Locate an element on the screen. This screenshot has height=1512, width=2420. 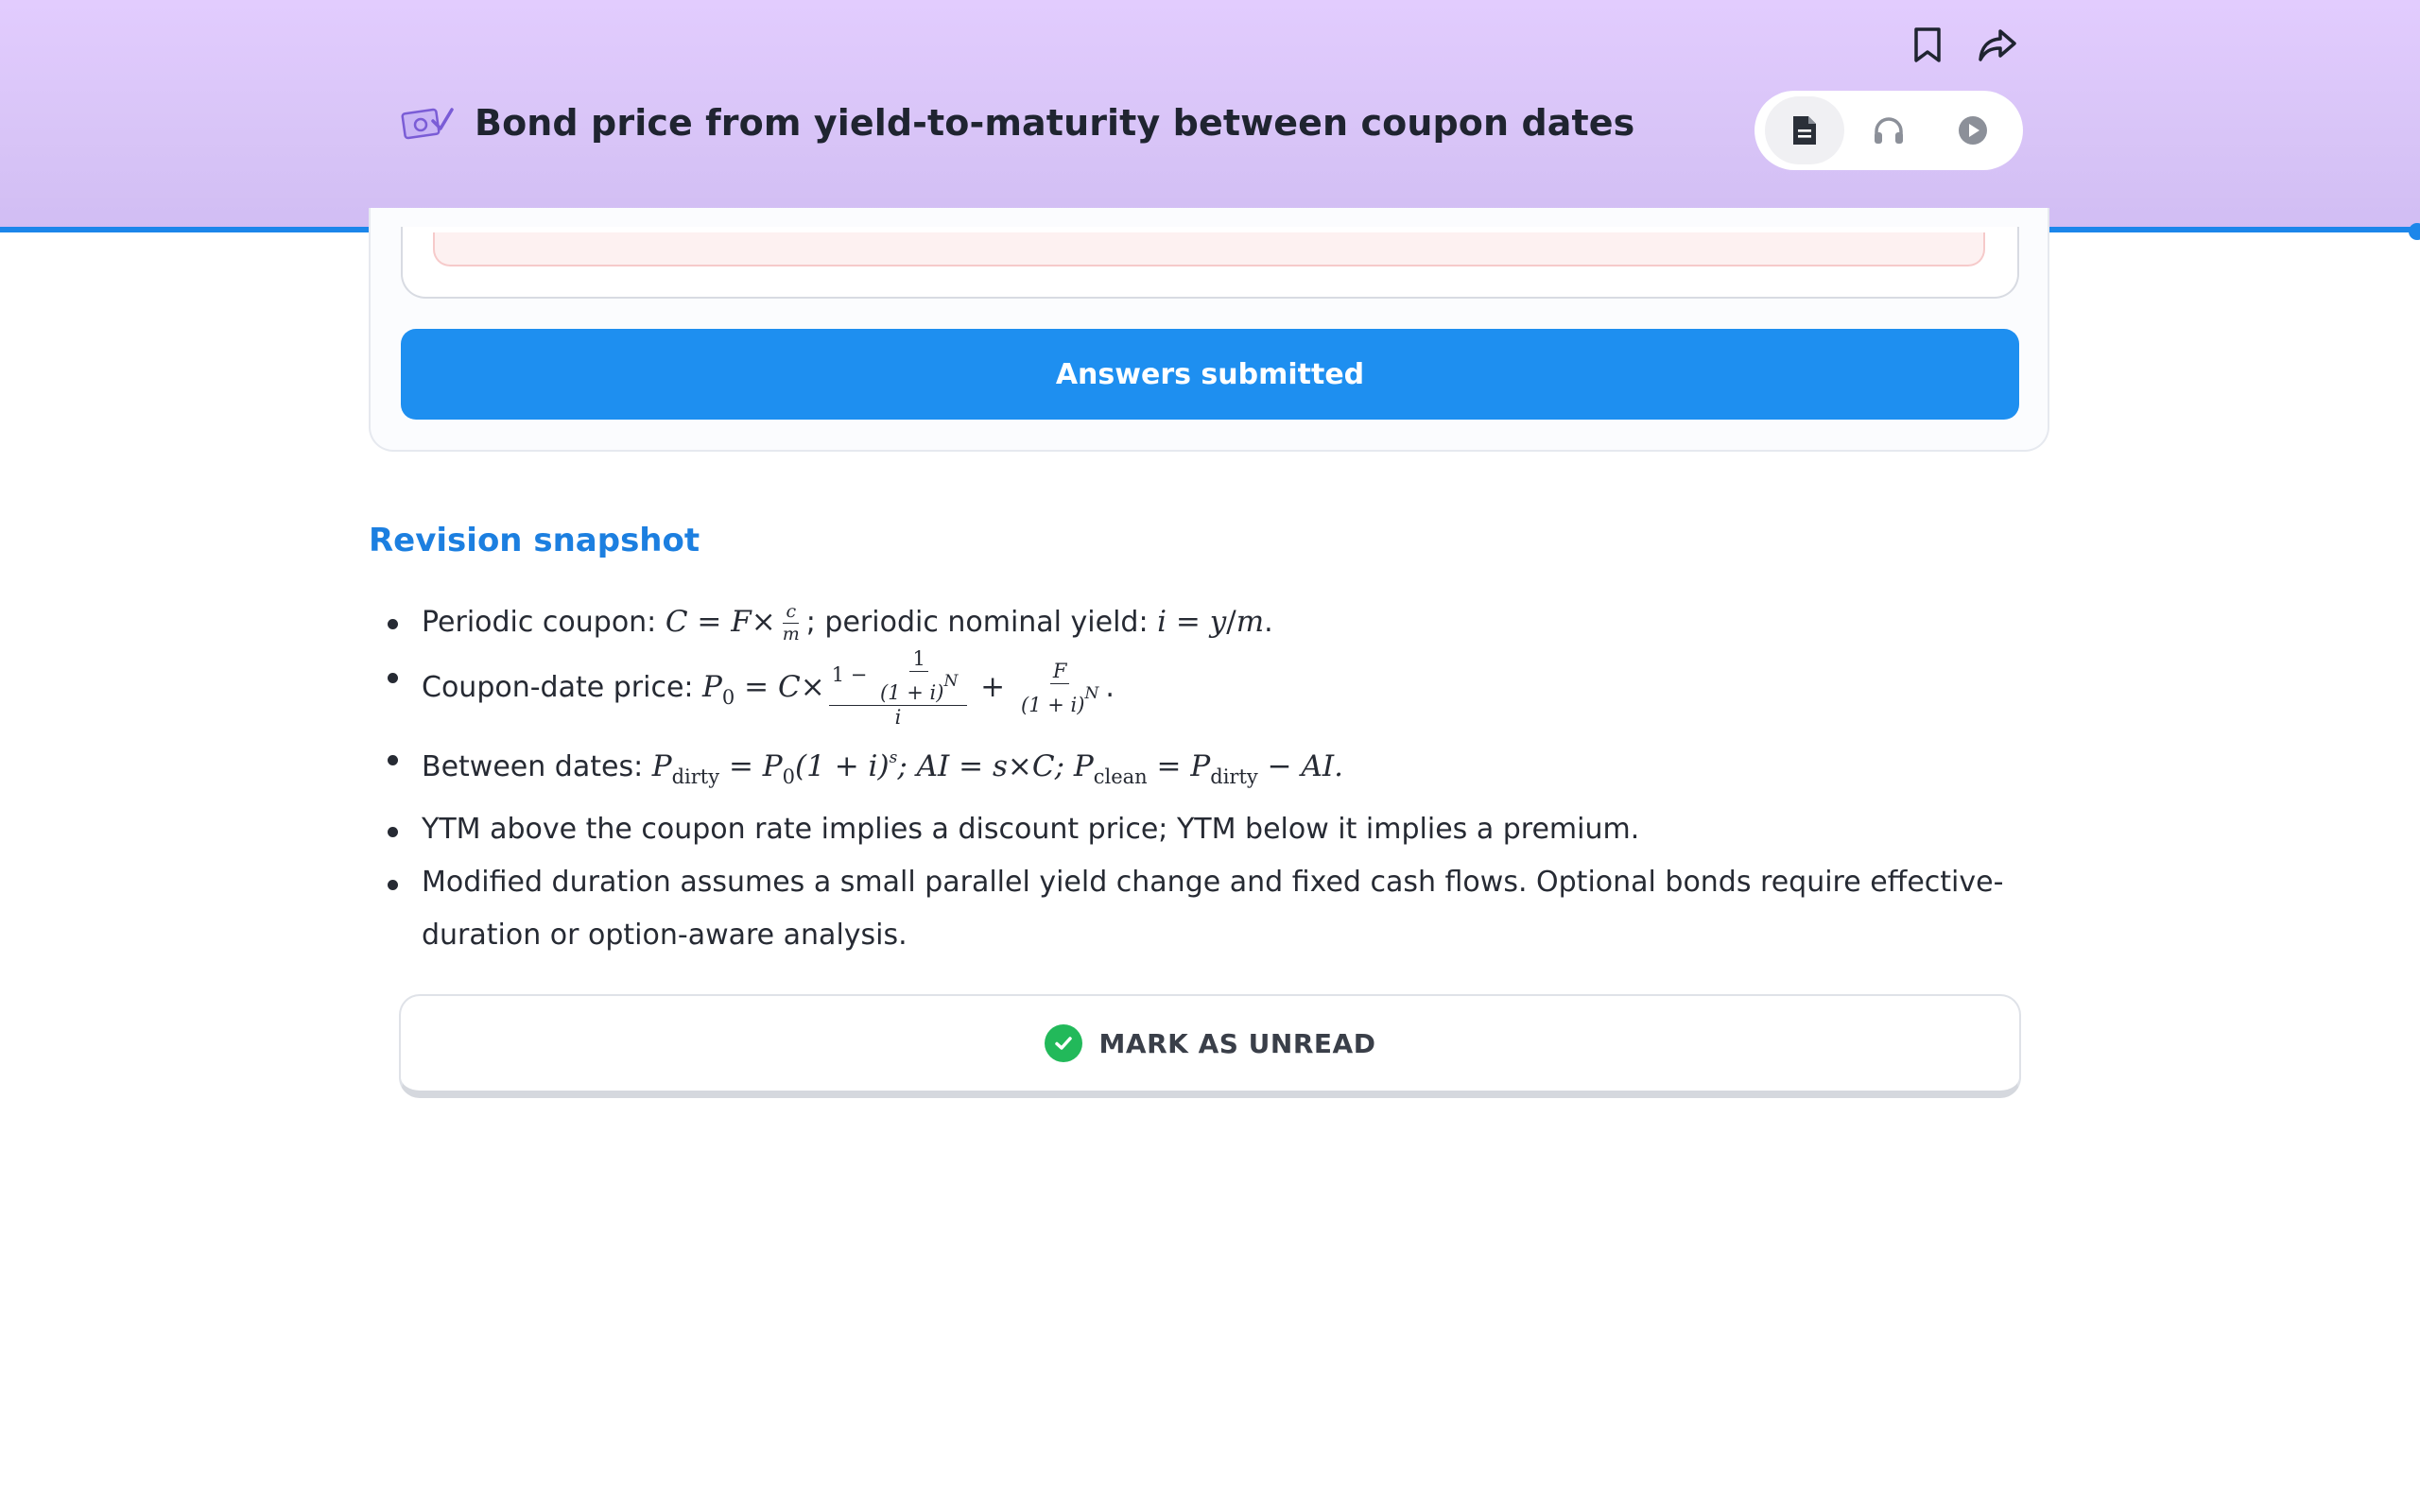
yield-formula: i = y/m is located at coordinates (1211, 622).